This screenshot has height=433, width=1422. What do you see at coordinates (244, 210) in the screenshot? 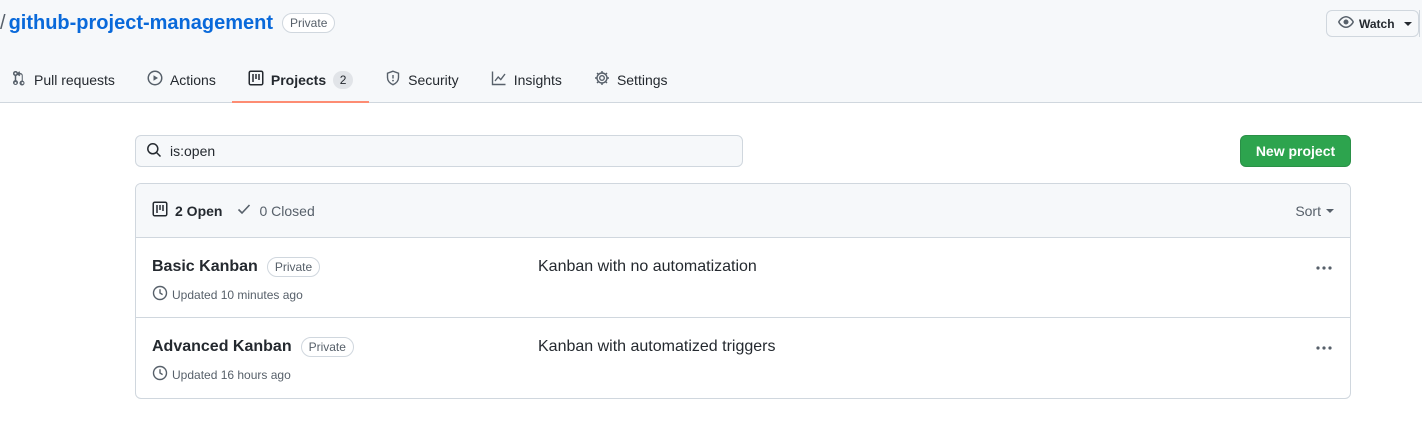
I see `check-icon` at bounding box center [244, 210].